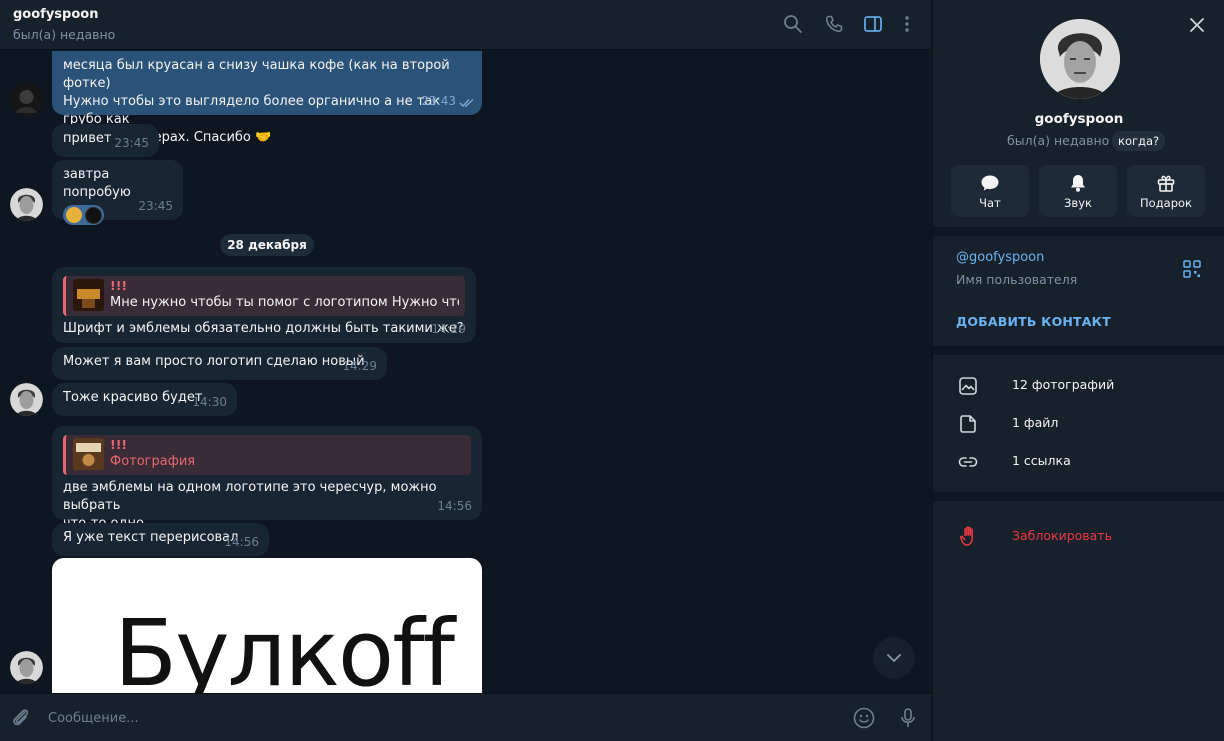 Image resolution: width=1224 pixels, height=741 pixels. What do you see at coordinates (55, 14) in the screenshot?
I see `chat-title: goofyspoon` at bounding box center [55, 14].